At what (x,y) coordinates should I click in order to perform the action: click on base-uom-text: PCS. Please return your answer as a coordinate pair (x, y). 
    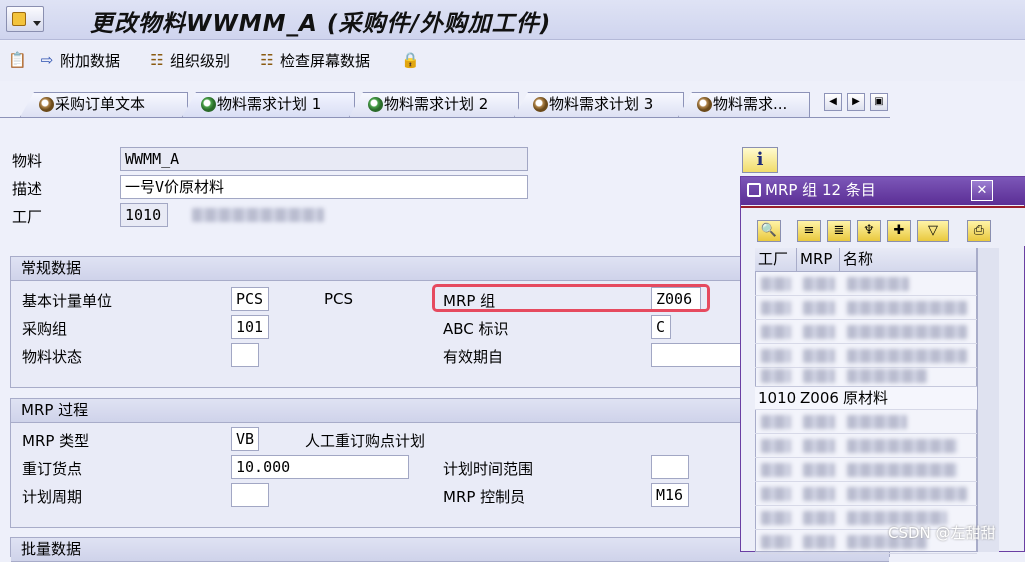
    Looking at the image, I should click on (339, 299).